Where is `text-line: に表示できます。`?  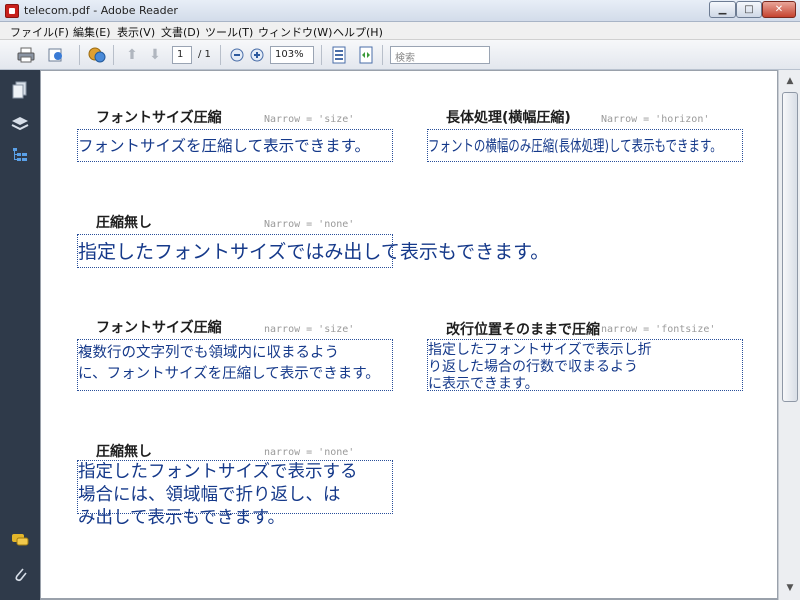
text-line: に表示できます。 is located at coordinates (483, 384).